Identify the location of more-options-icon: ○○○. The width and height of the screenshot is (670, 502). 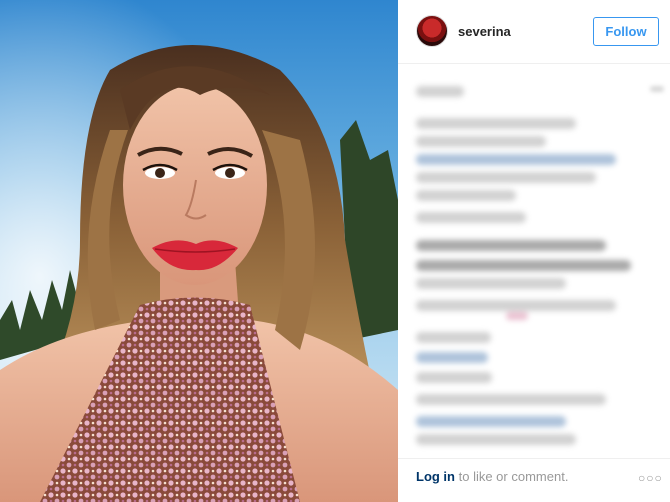
(650, 478).